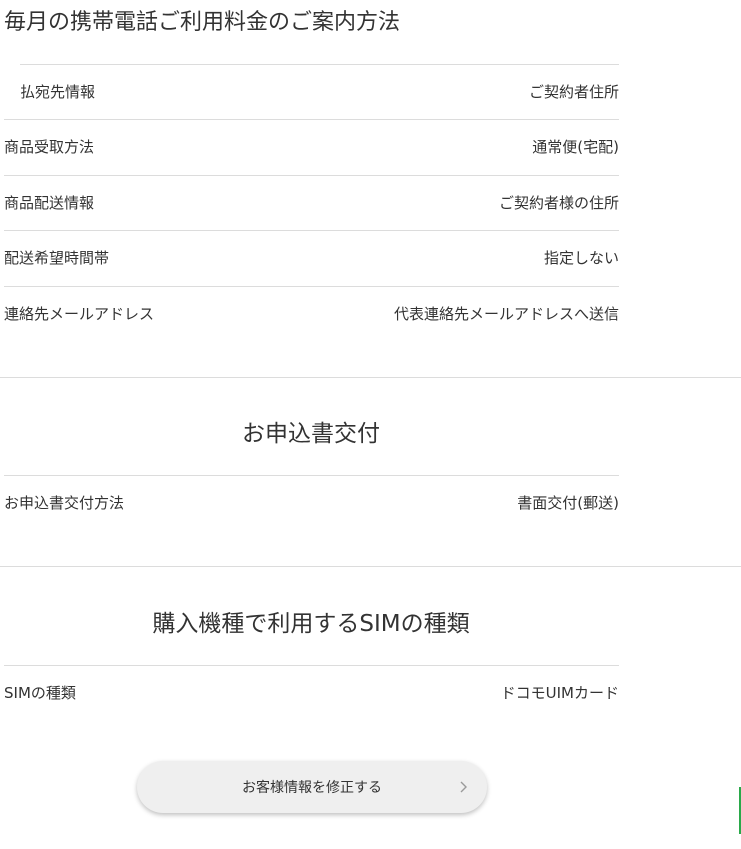 The height and width of the screenshot is (849, 741). I want to click on row-value: 指定しない, so click(581, 258).